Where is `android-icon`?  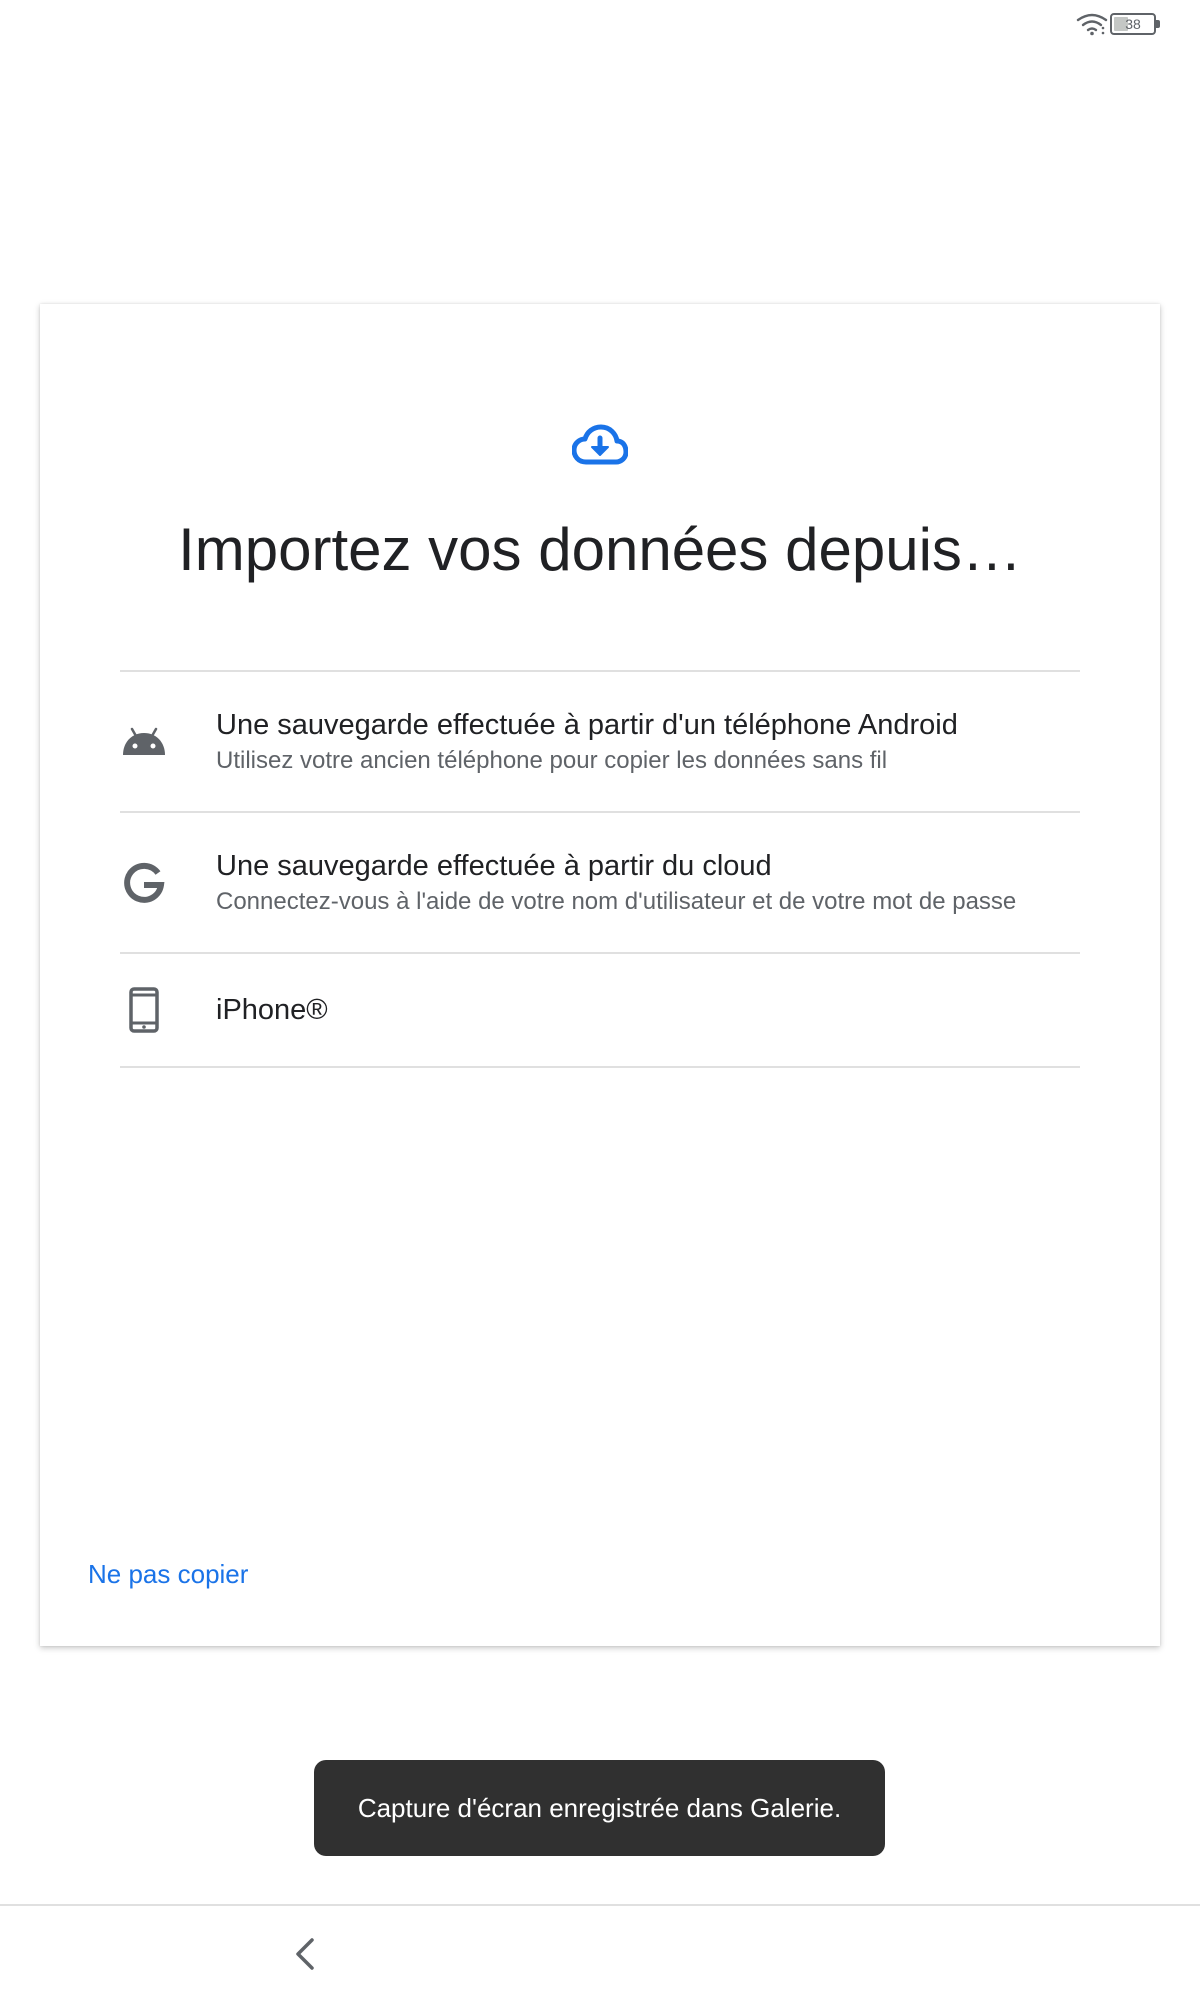 android-icon is located at coordinates (144, 742).